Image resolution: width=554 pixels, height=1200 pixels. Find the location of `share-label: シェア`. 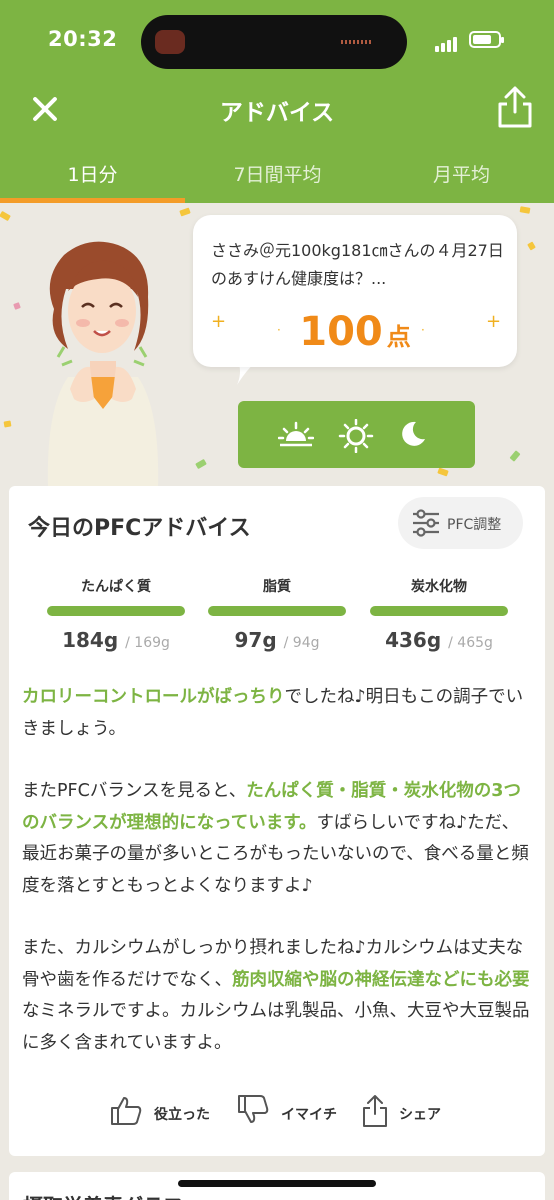

share-label: シェア is located at coordinates (420, 1115).